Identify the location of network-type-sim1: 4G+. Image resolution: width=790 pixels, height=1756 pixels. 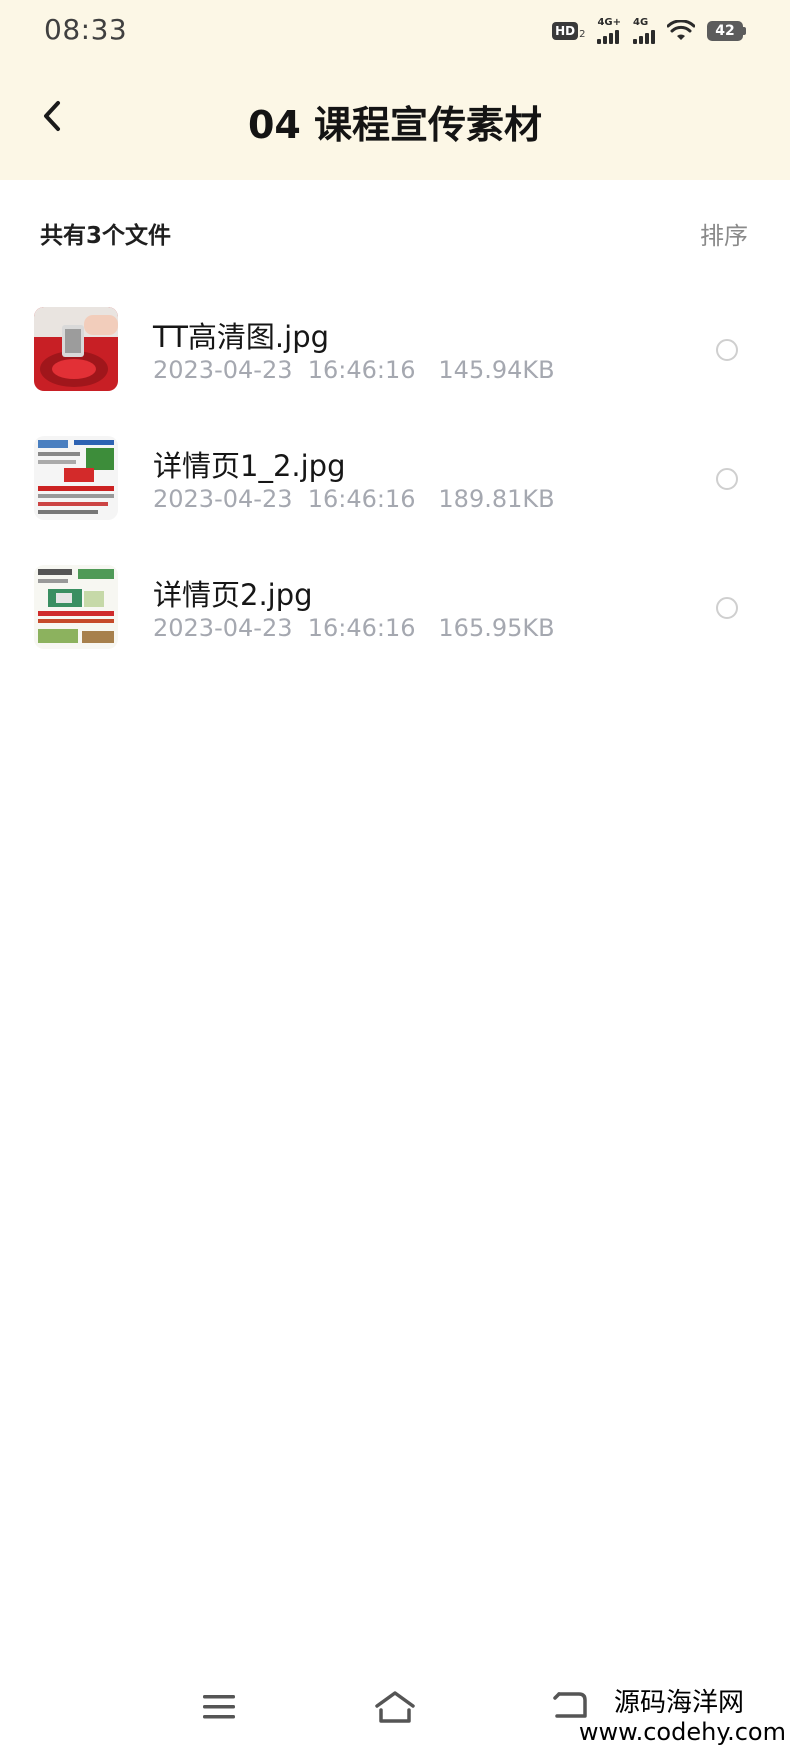
(609, 22).